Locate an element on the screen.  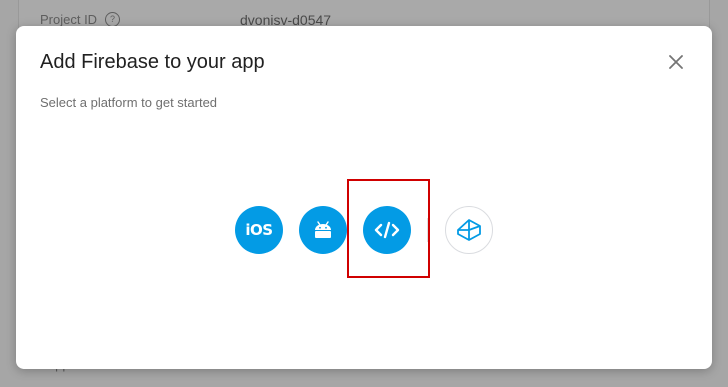
code-icon is located at coordinates (387, 230).